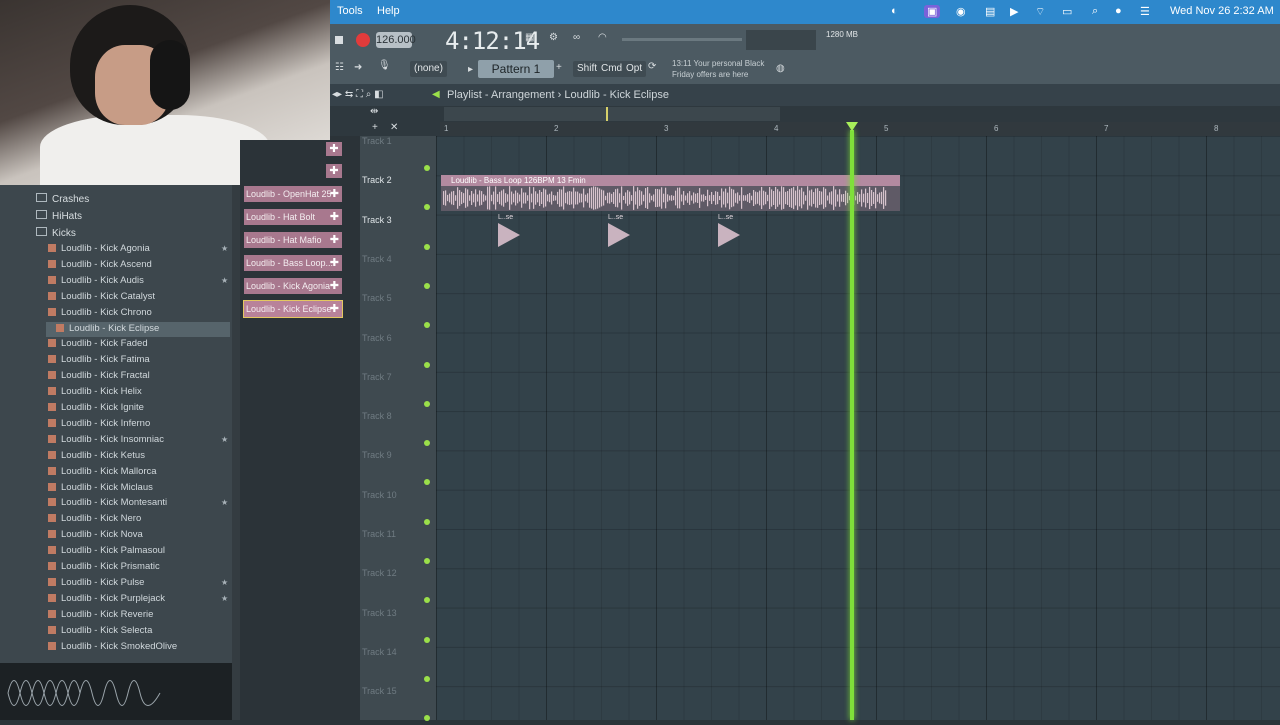 The image size is (1280, 725). Describe the element at coordinates (377, 220) in the screenshot. I see `track-label: Track 3` at that location.